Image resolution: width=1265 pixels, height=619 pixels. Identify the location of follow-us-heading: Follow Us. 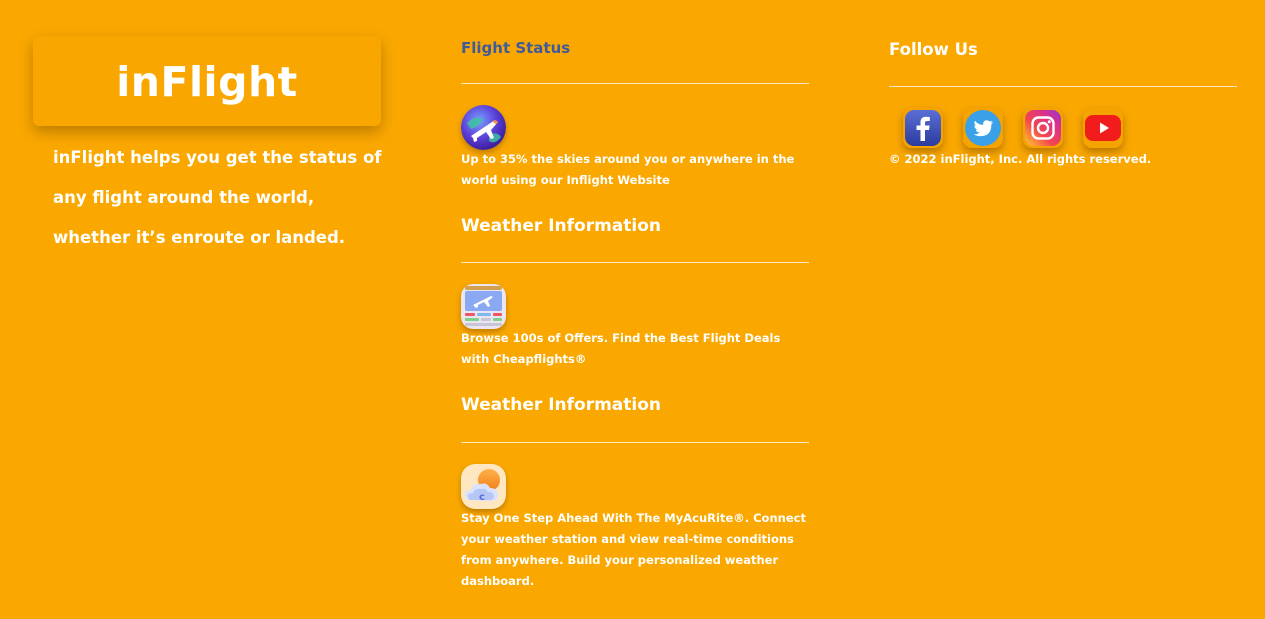
(933, 49).